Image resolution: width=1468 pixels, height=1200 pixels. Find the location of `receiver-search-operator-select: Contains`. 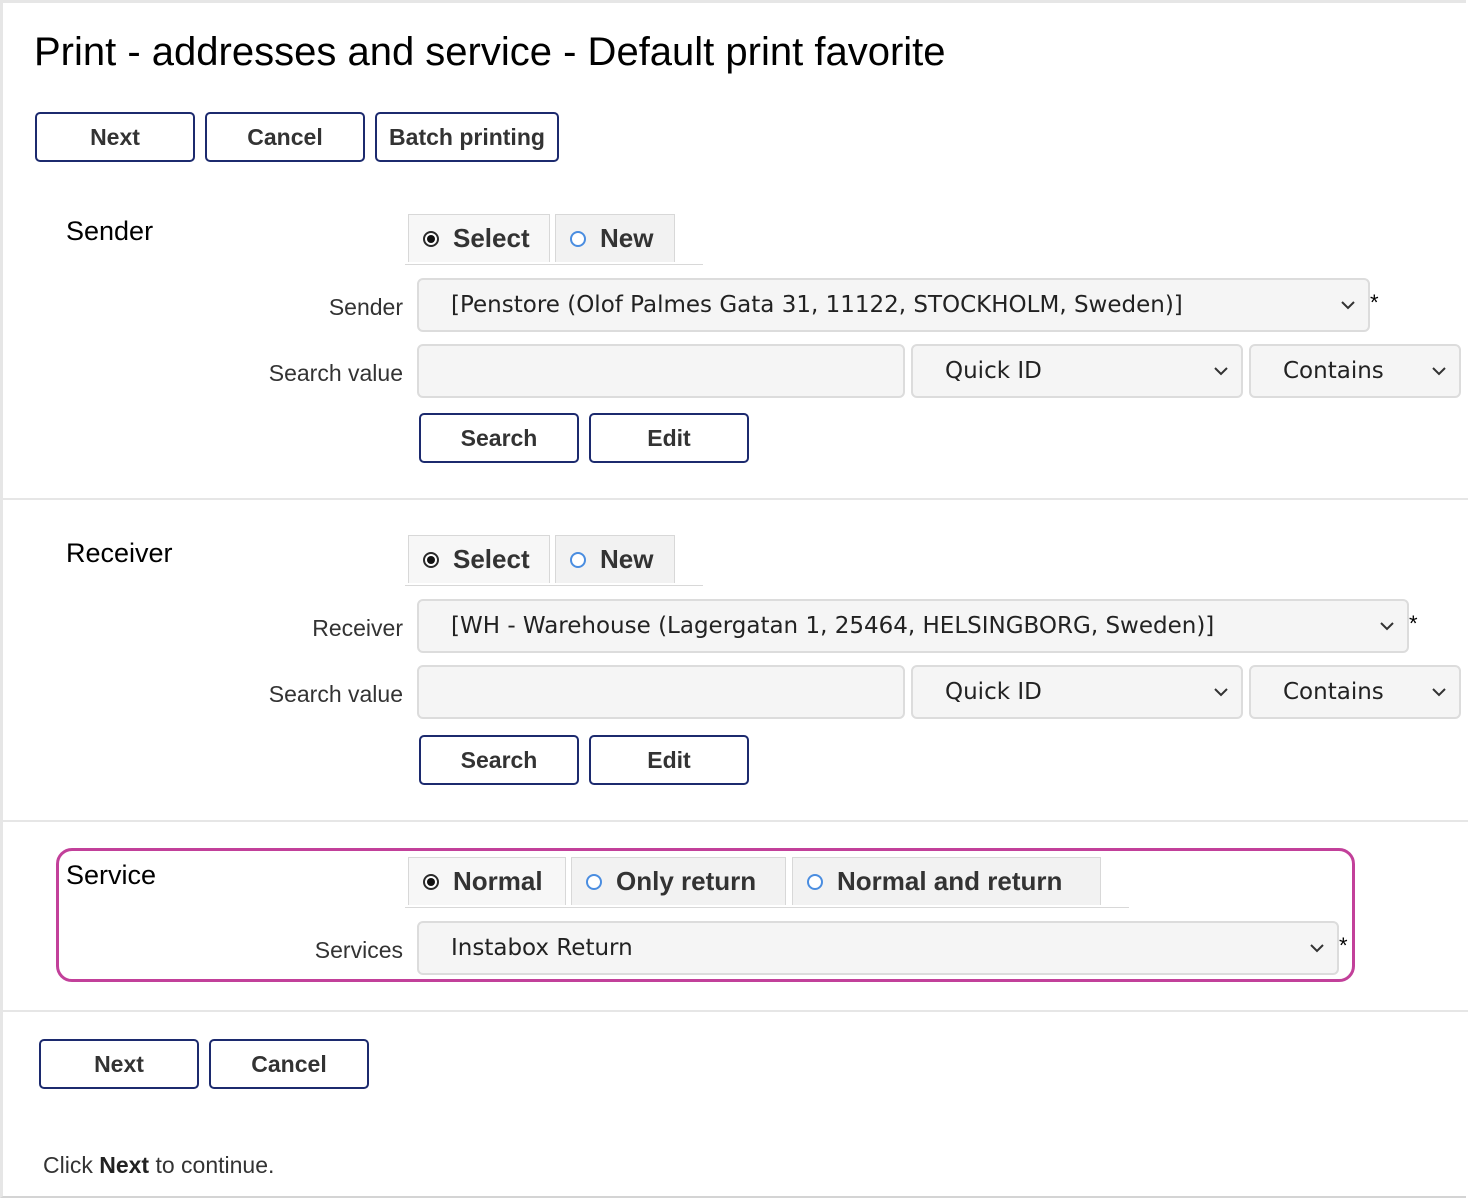

receiver-search-operator-select: Contains is located at coordinates (1355, 692).